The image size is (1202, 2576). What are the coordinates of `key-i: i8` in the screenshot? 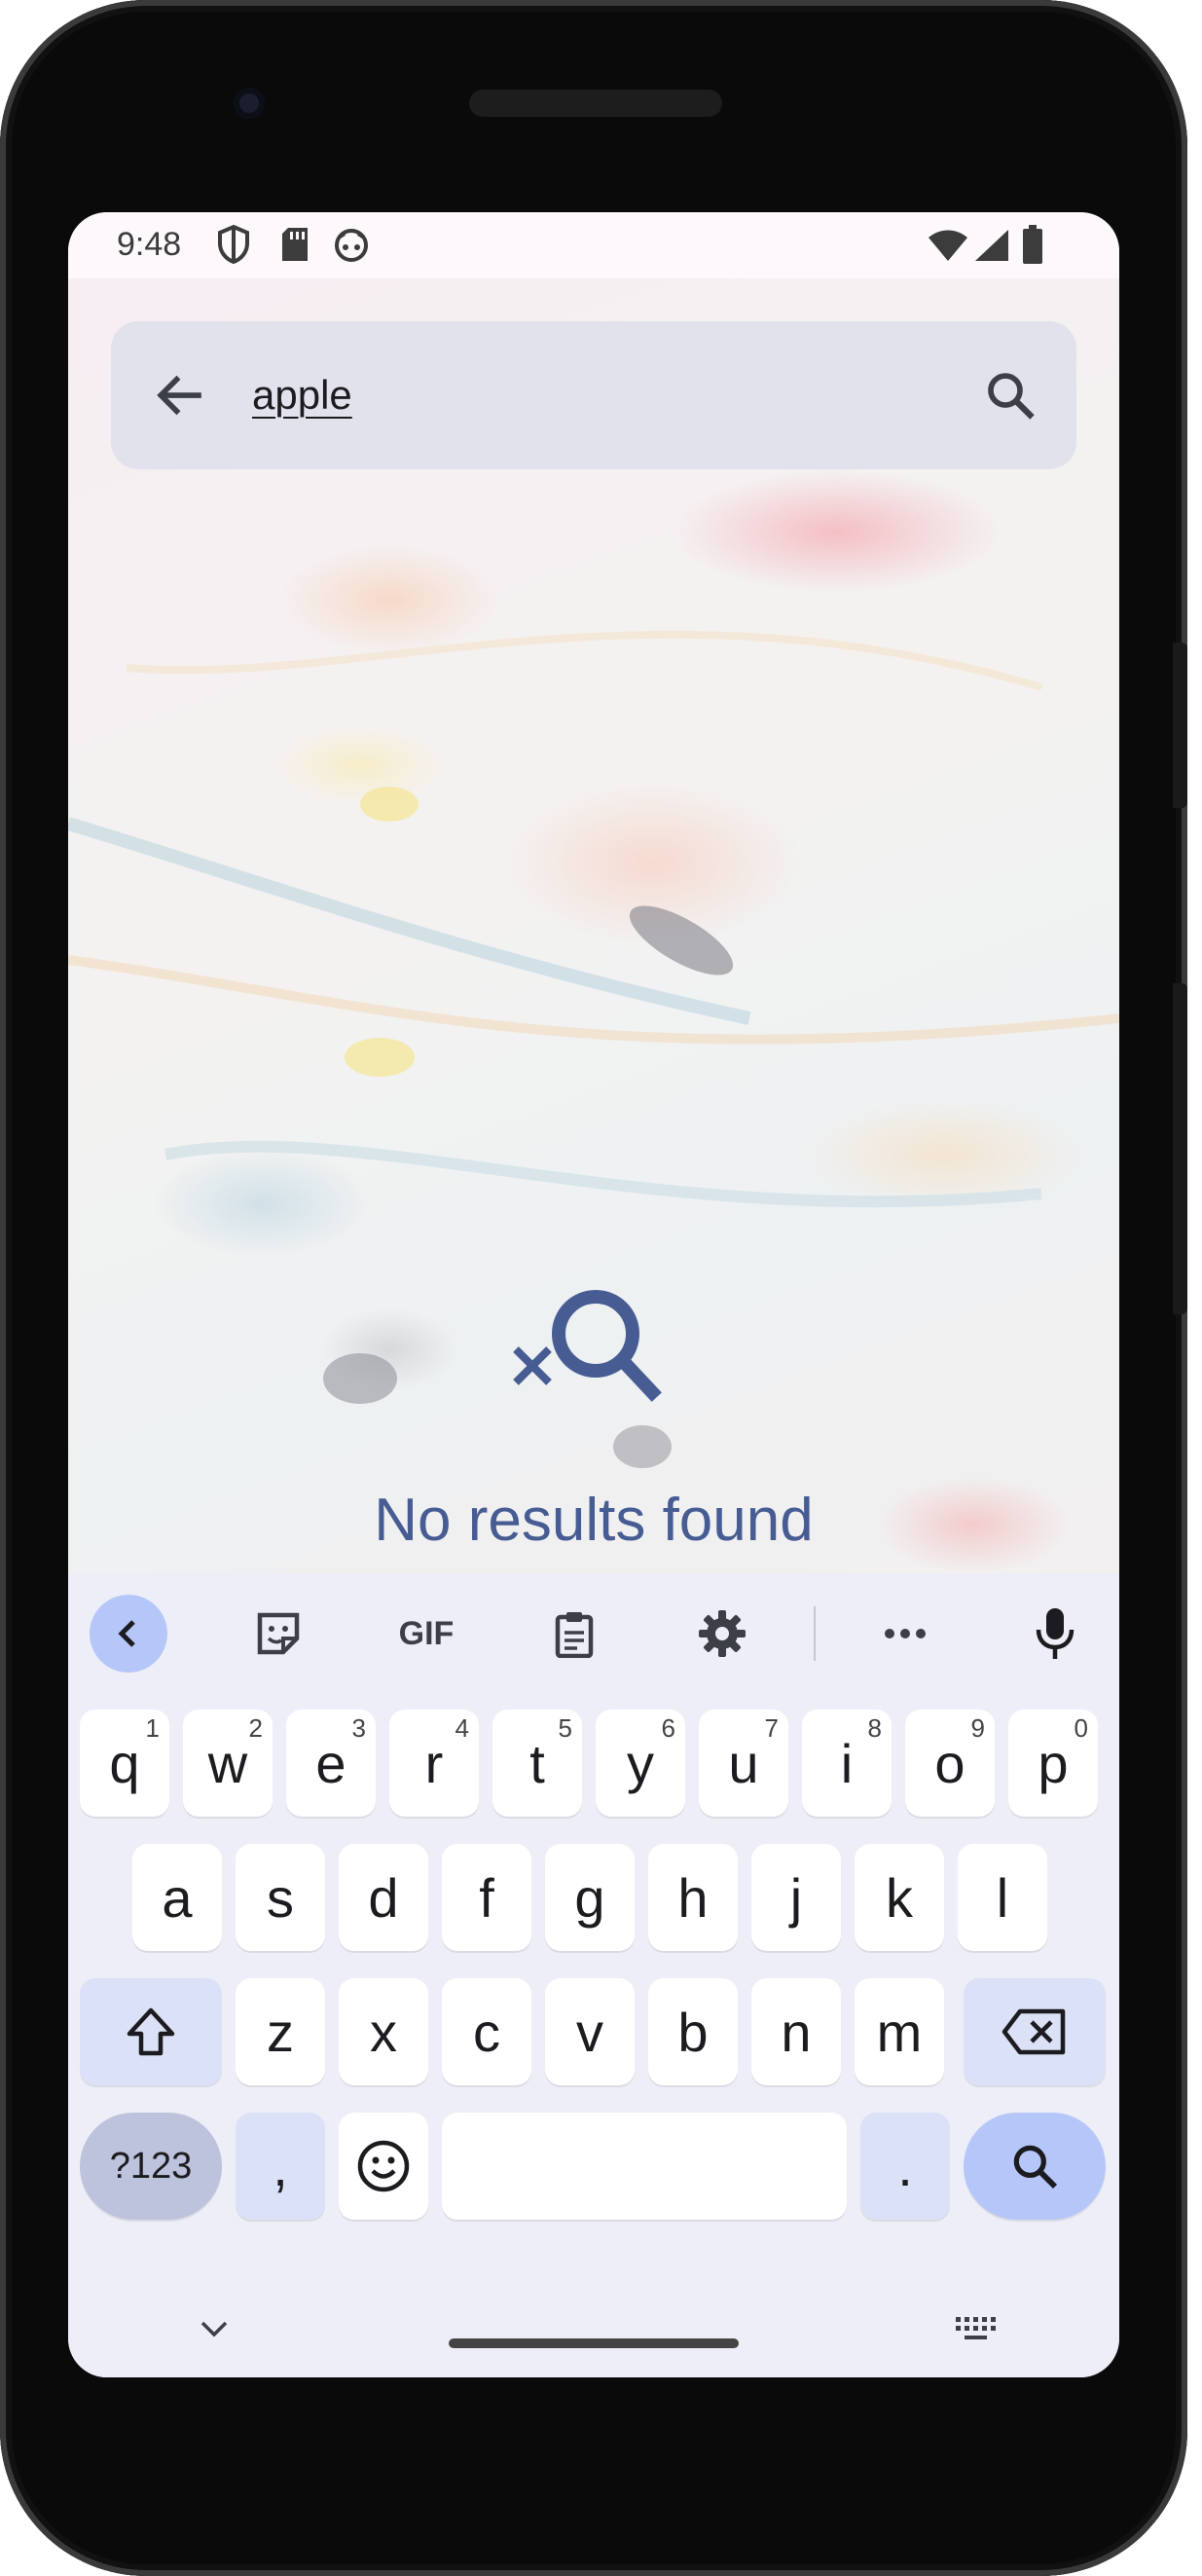 It's located at (847, 1763).